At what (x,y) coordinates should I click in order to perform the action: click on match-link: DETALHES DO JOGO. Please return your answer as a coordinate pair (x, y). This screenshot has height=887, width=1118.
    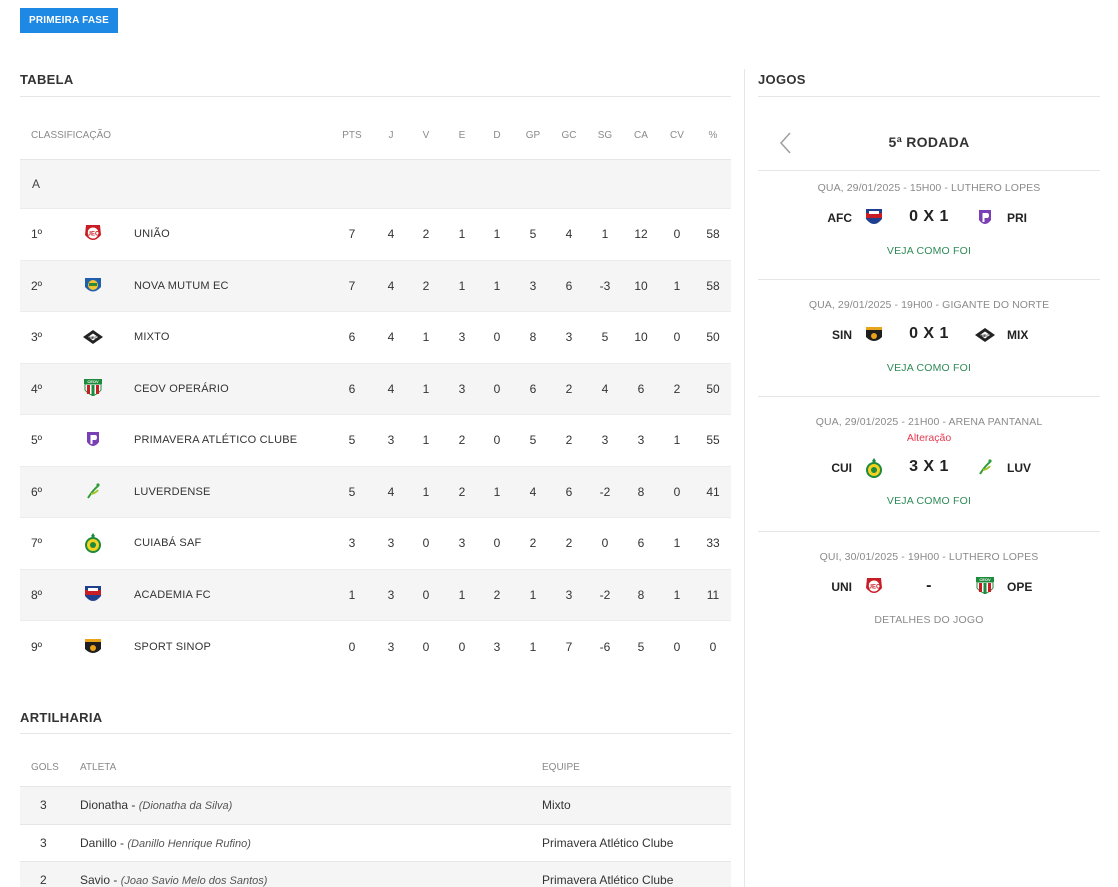
    Looking at the image, I should click on (929, 620).